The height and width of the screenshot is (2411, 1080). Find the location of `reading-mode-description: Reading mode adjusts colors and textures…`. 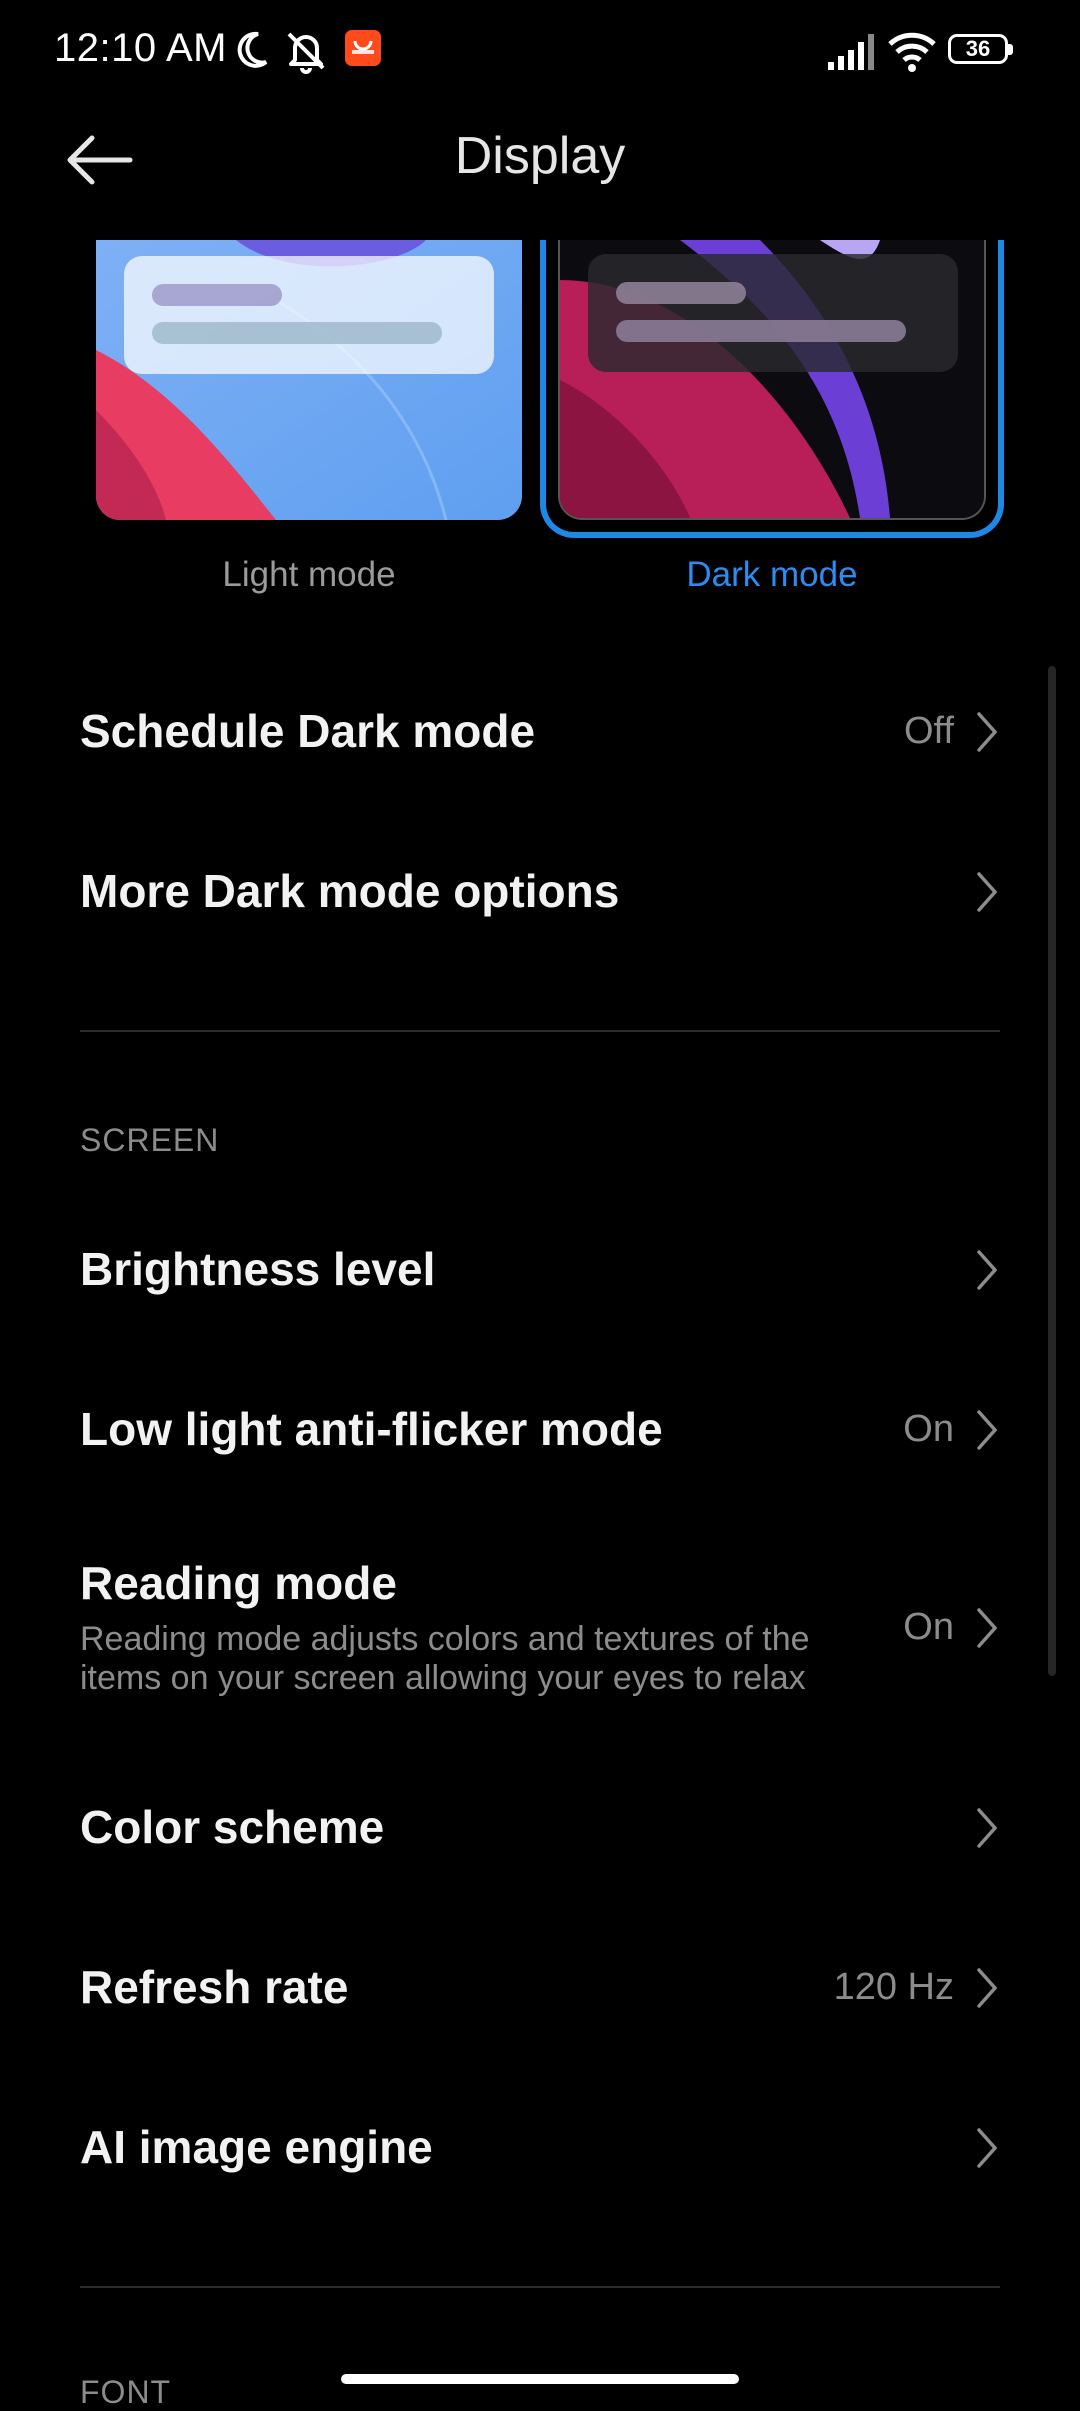

reading-mode-description: Reading mode adjusts colors and textures… is located at coordinates (490, 1659).